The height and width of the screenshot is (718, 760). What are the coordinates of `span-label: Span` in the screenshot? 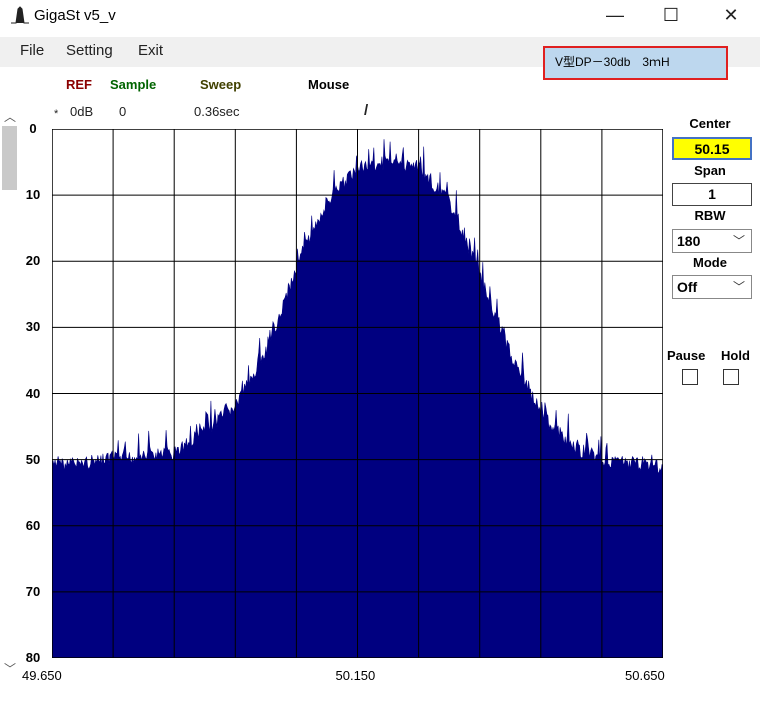 It's located at (710, 170).